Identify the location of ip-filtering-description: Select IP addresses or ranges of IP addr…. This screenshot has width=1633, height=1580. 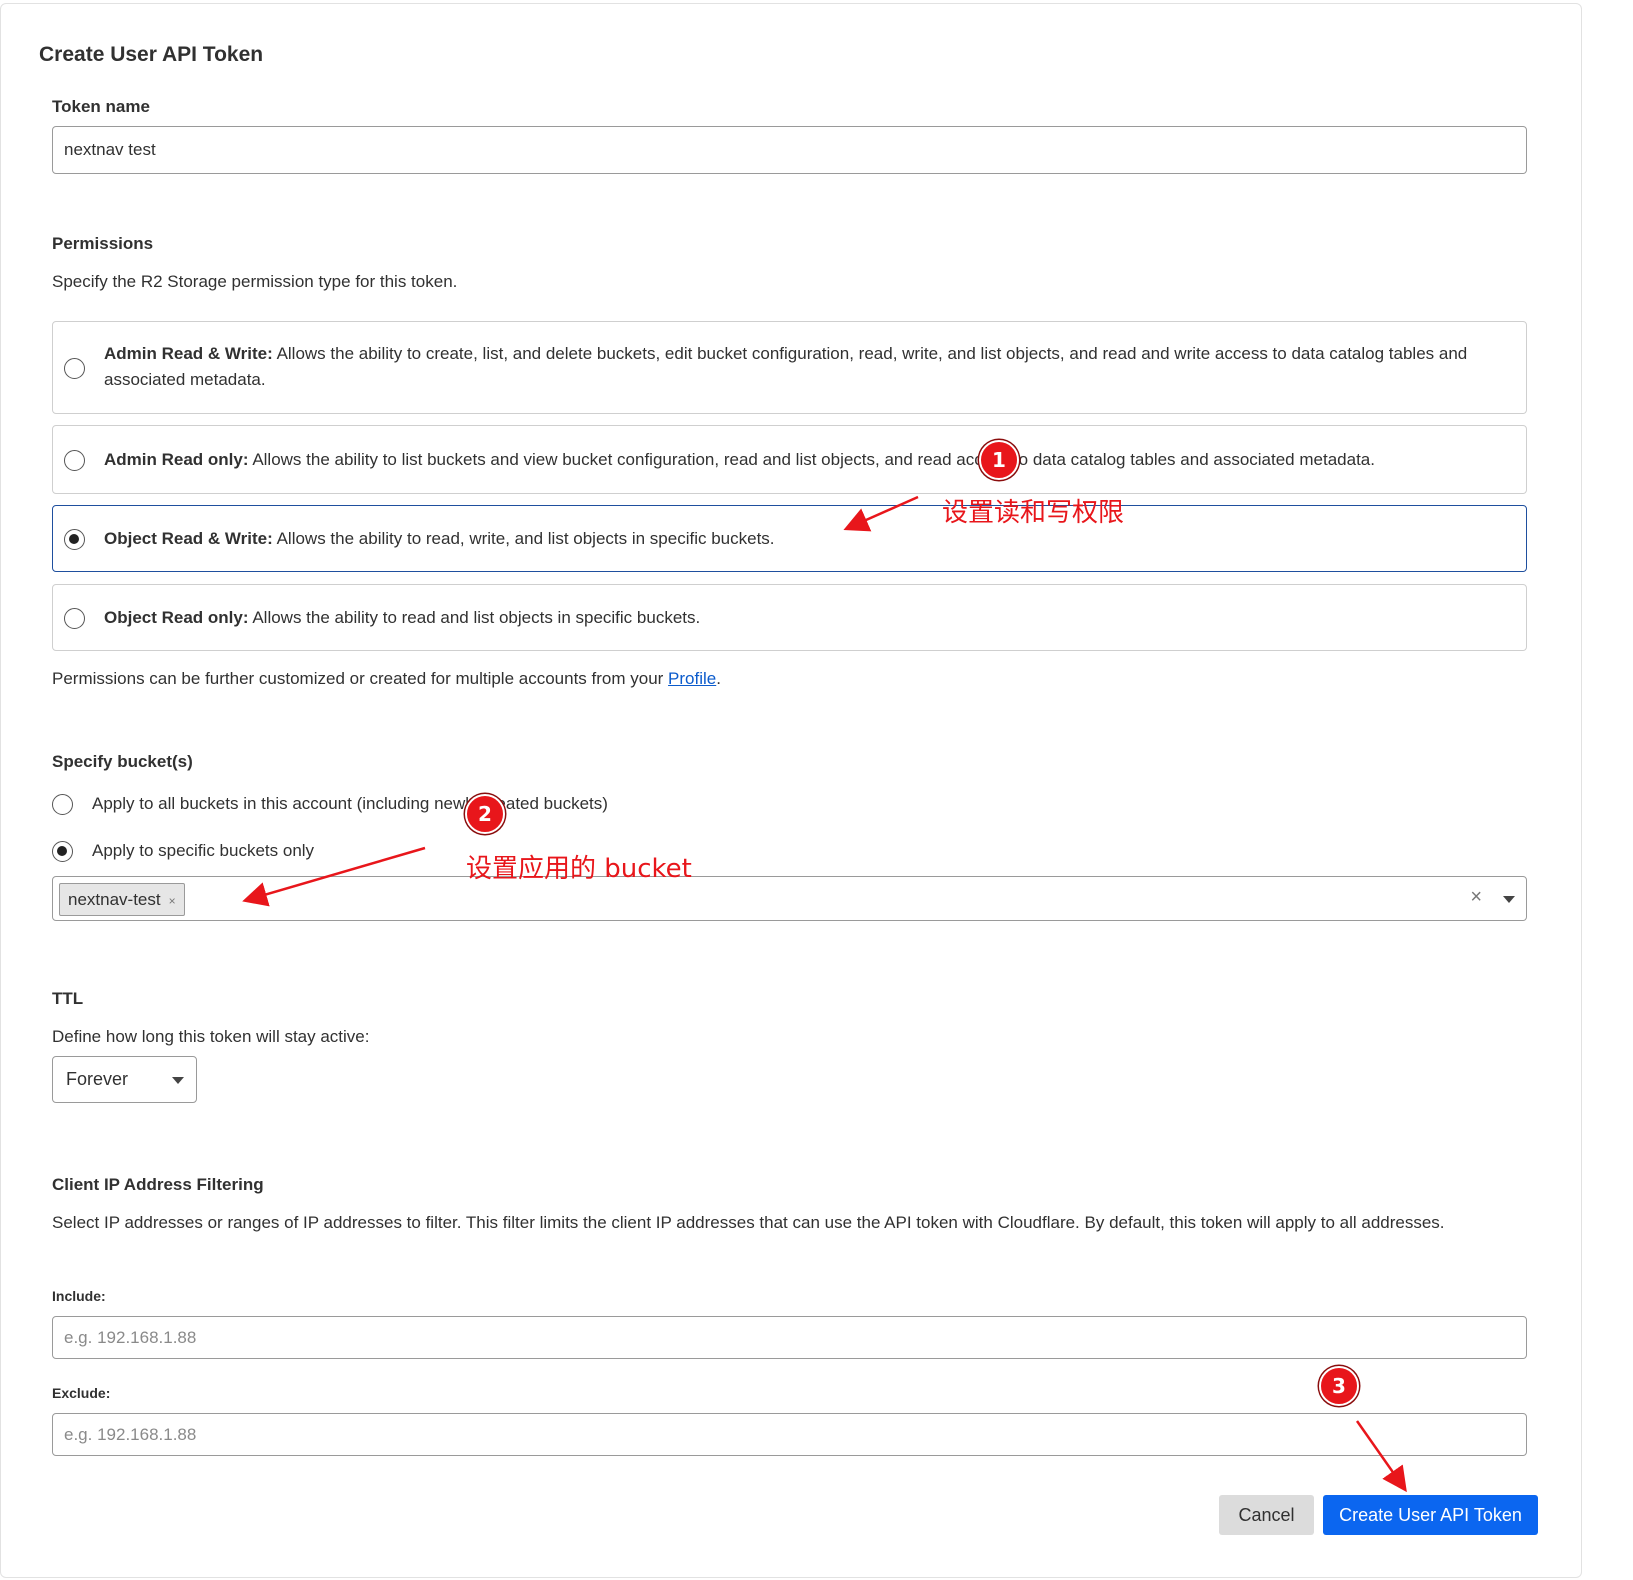
(748, 1222).